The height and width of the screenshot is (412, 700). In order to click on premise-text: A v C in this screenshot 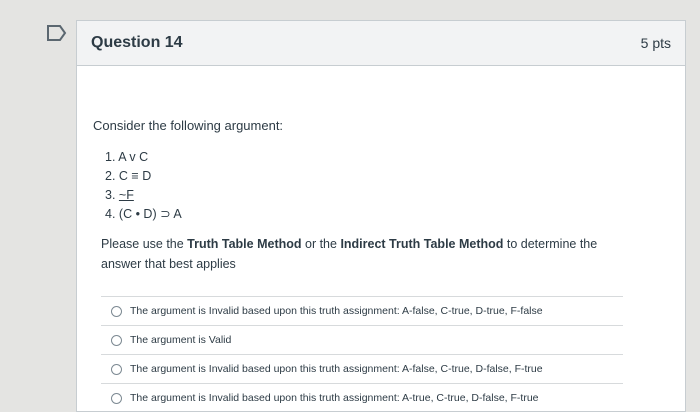, I will do `click(133, 157)`.